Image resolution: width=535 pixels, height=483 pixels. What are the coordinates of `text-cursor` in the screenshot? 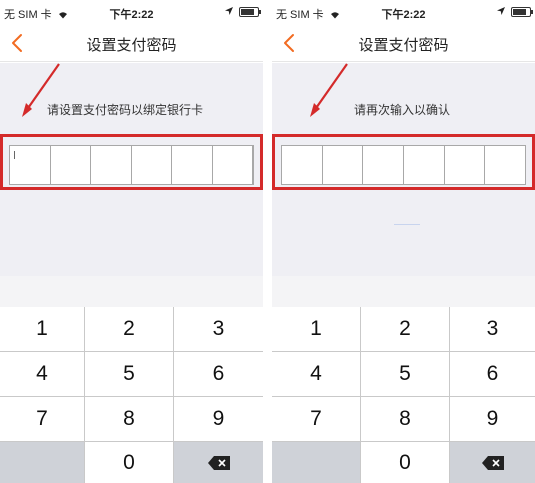 It's located at (14, 155).